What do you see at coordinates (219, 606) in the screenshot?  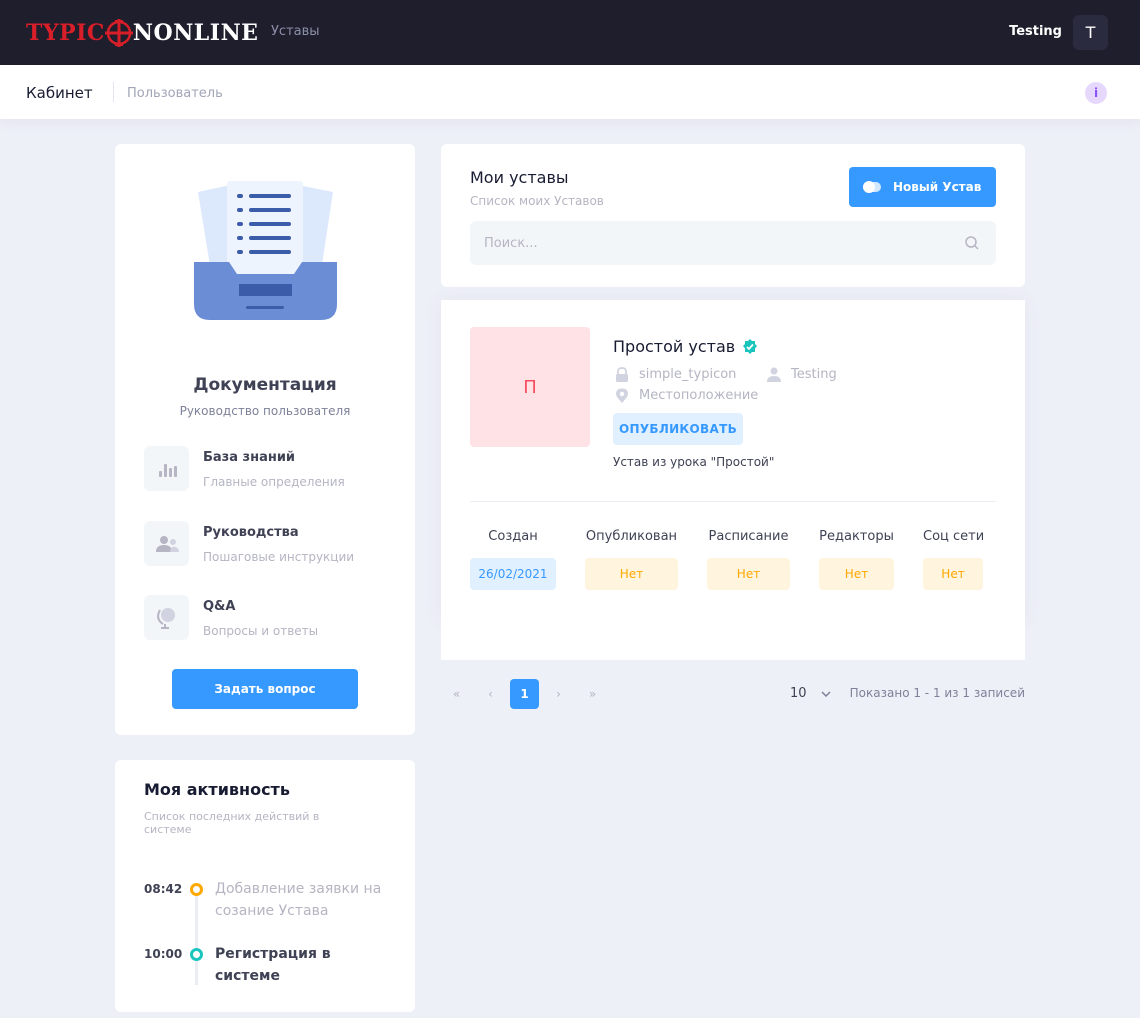 I see `doc-item-title: Q&A` at bounding box center [219, 606].